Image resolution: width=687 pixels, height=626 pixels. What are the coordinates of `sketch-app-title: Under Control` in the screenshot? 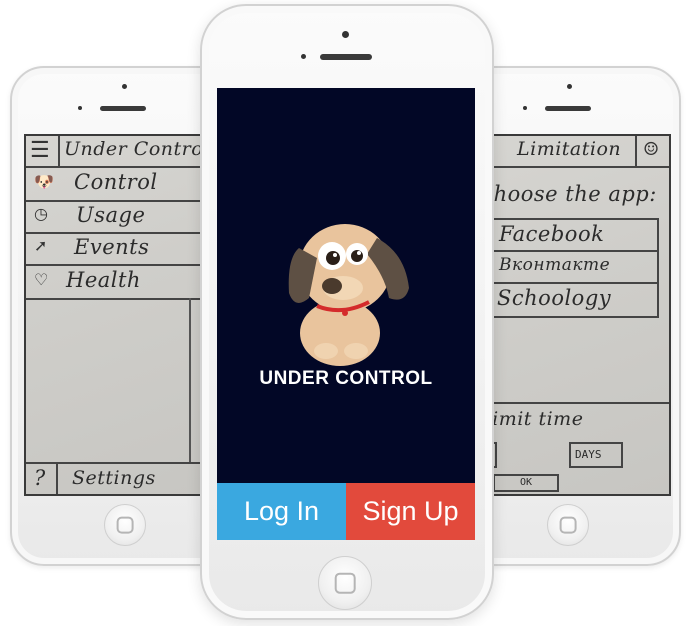 It's located at (137, 149).